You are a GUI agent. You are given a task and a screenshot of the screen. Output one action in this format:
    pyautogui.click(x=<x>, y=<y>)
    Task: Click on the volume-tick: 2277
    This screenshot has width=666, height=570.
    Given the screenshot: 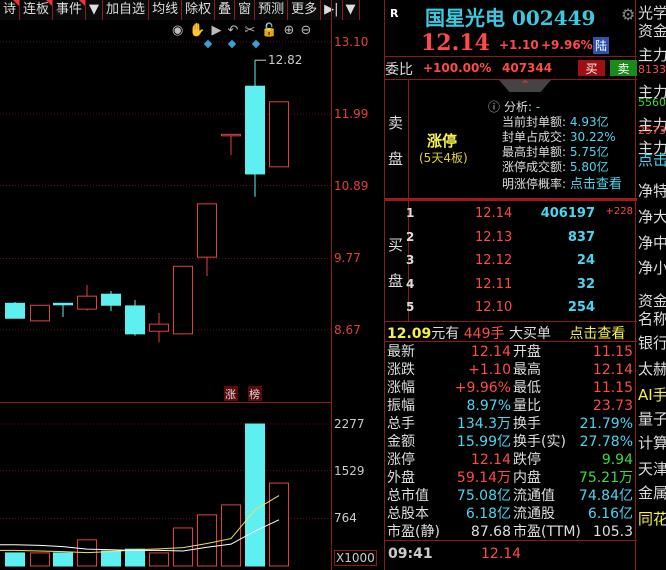 What is the action you would take?
    pyautogui.click(x=349, y=424)
    